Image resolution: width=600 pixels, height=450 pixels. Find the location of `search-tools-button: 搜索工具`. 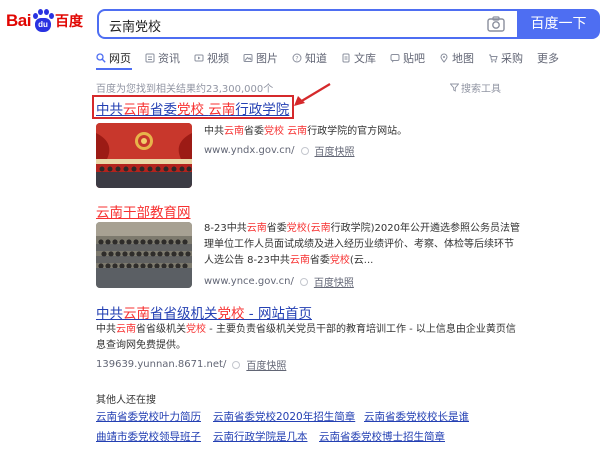

search-tools-button: 搜索工具 is located at coordinates (475, 87).